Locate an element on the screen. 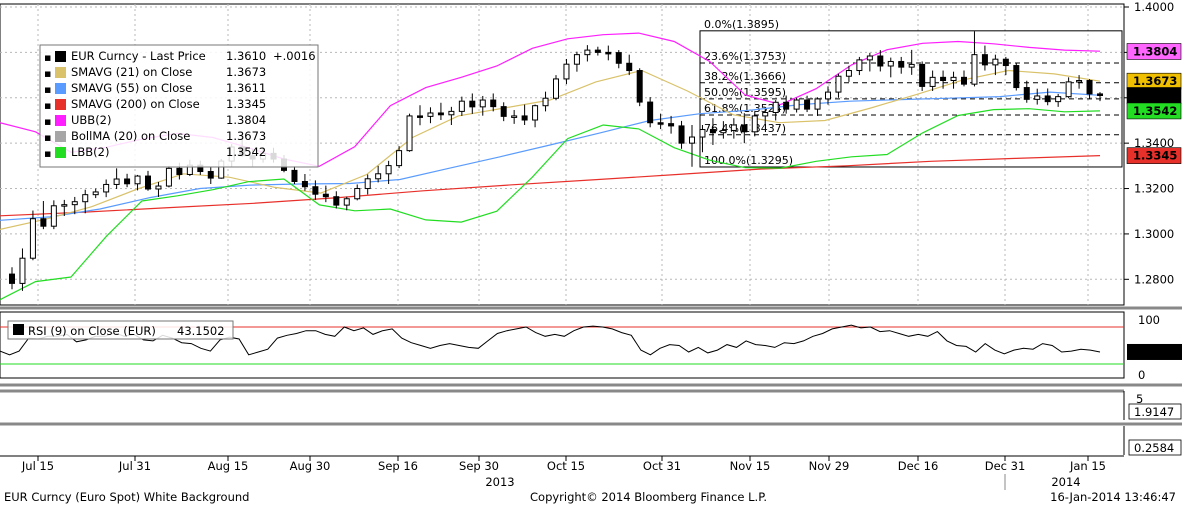 This screenshot has height=508, width=1182. fibonacci-level-label: 50.0%(1.3595) is located at coordinates (745, 92).